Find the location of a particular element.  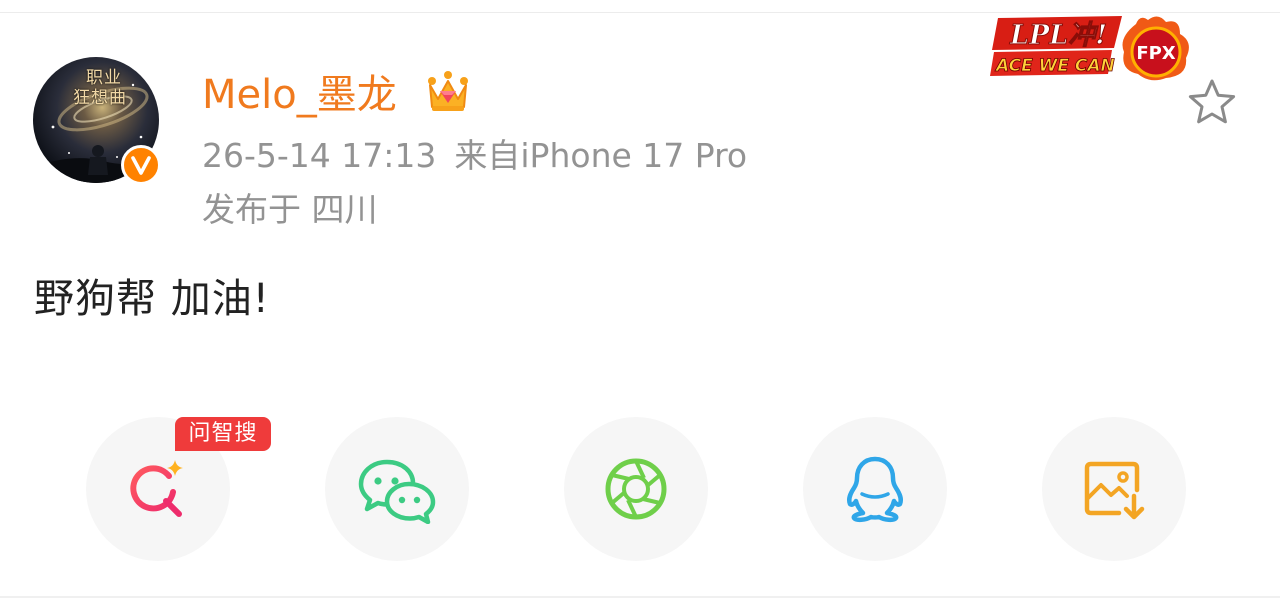

post-source: 来自iPhone 17 Pro is located at coordinates (601, 155).